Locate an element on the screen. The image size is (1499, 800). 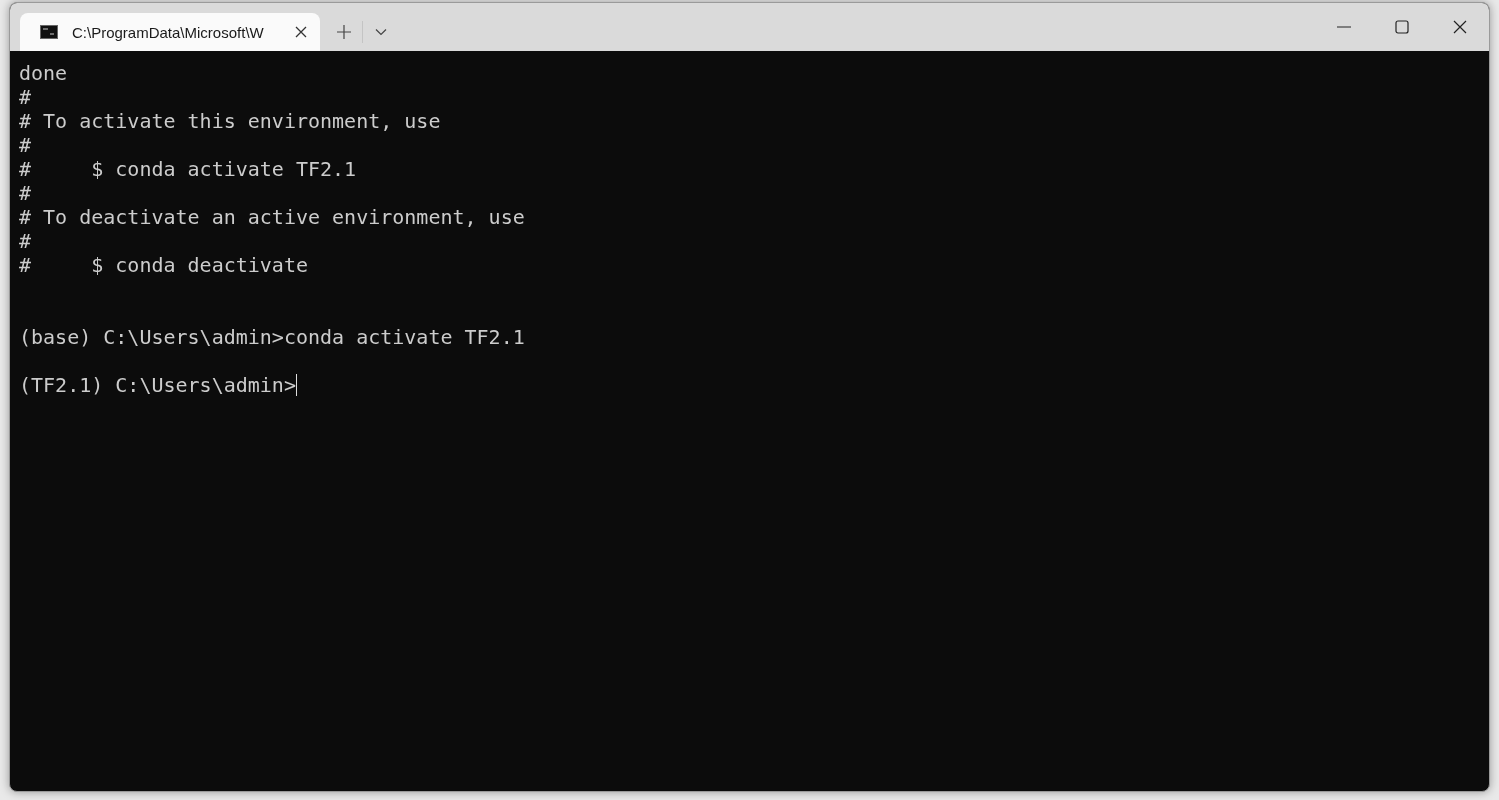
terminal-icon is located at coordinates (49, 32).